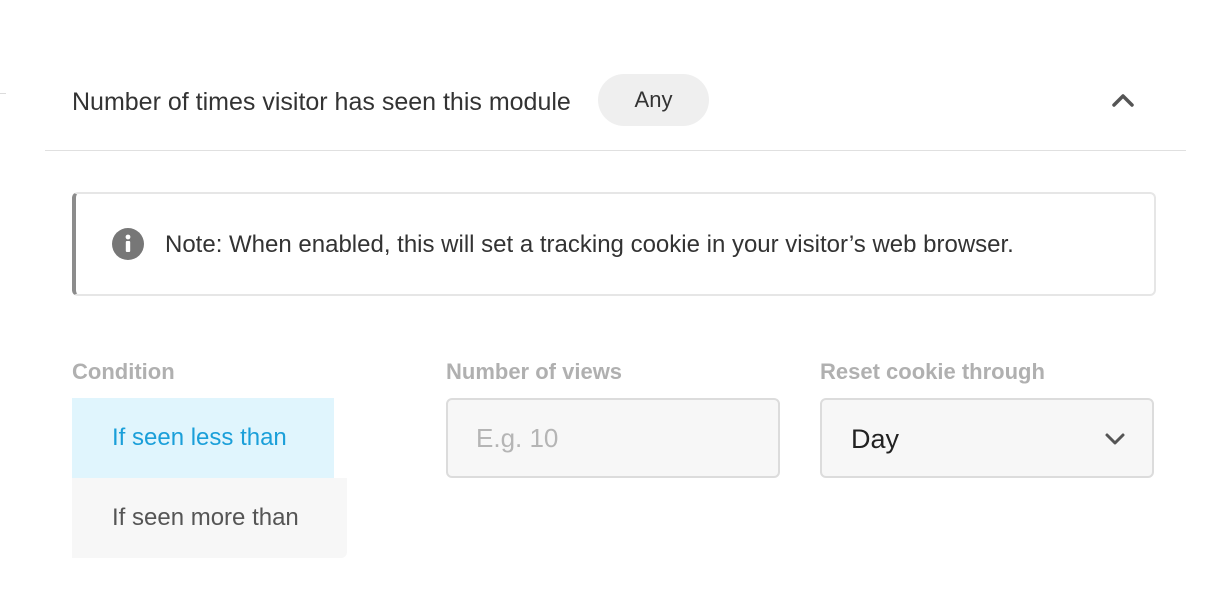 The height and width of the screenshot is (610, 1220). Describe the element at coordinates (932, 371) in the screenshot. I see `reset-cookie-label: Reset cookie through` at that location.